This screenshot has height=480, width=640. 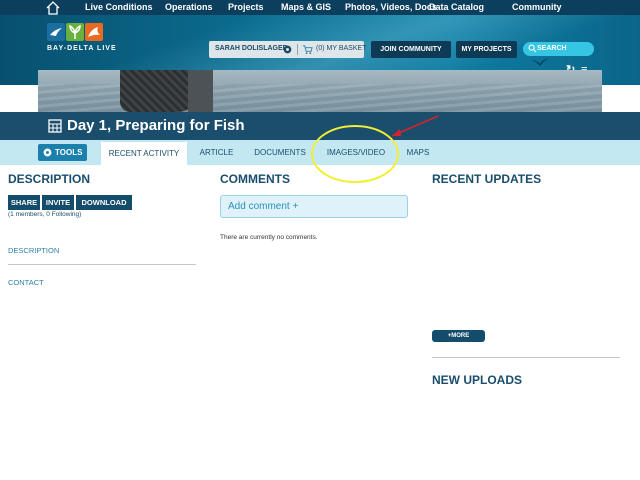 I want to click on search-input: SEARCH, so click(x=552, y=48).